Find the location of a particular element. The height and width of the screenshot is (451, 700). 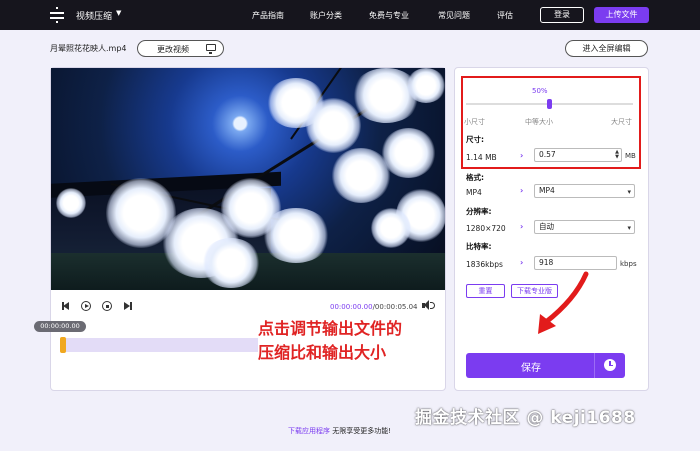

tutorial-annotation: 点击调节输出文件的 压缩比和输出大小 is located at coordinates (348, 341).